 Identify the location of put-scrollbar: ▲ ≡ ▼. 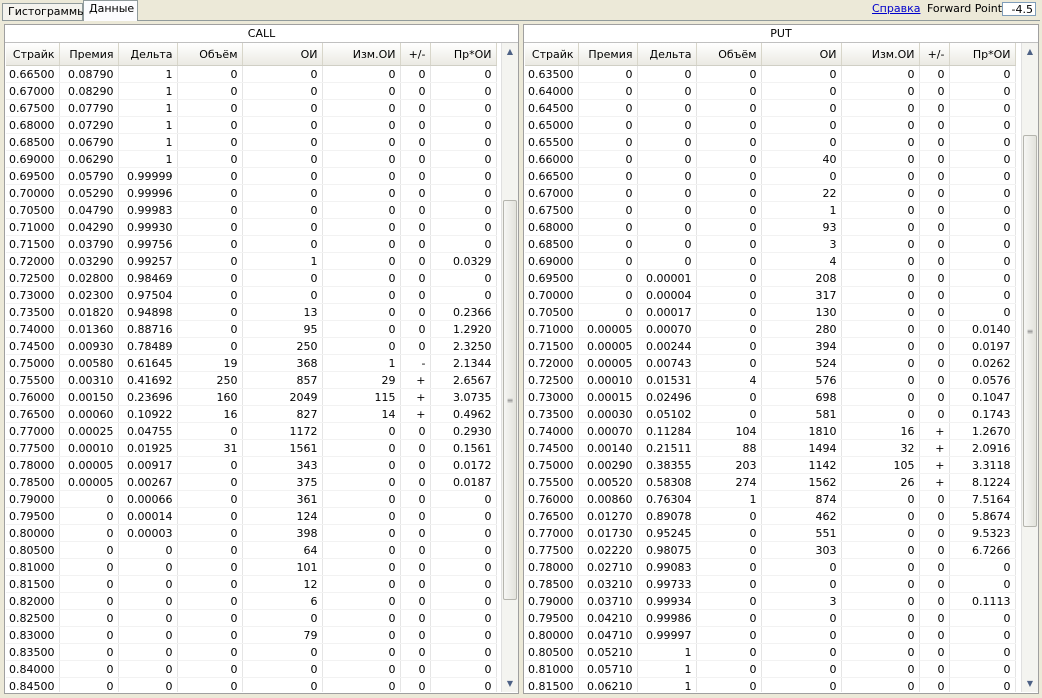
(1029, 367).